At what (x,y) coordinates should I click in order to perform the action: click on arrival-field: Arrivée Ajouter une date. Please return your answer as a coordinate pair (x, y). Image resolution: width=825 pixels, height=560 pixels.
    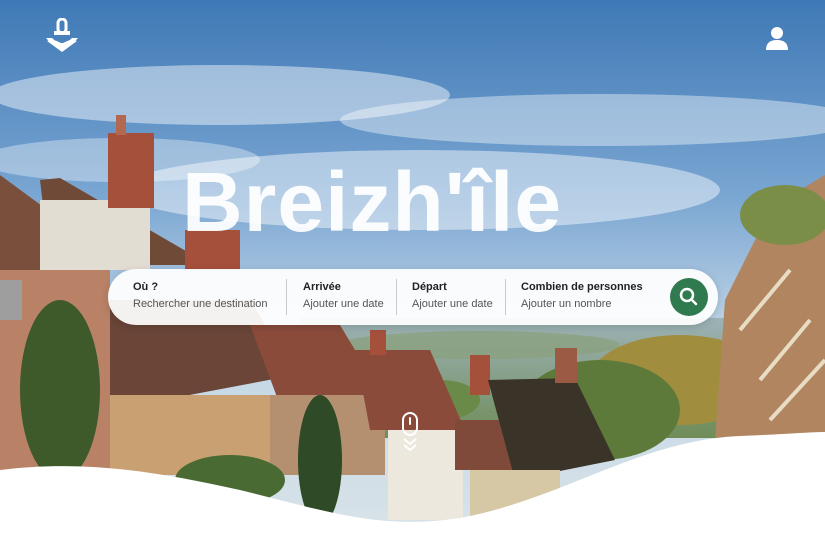
    Looking at the image, I should click on (348, 297).